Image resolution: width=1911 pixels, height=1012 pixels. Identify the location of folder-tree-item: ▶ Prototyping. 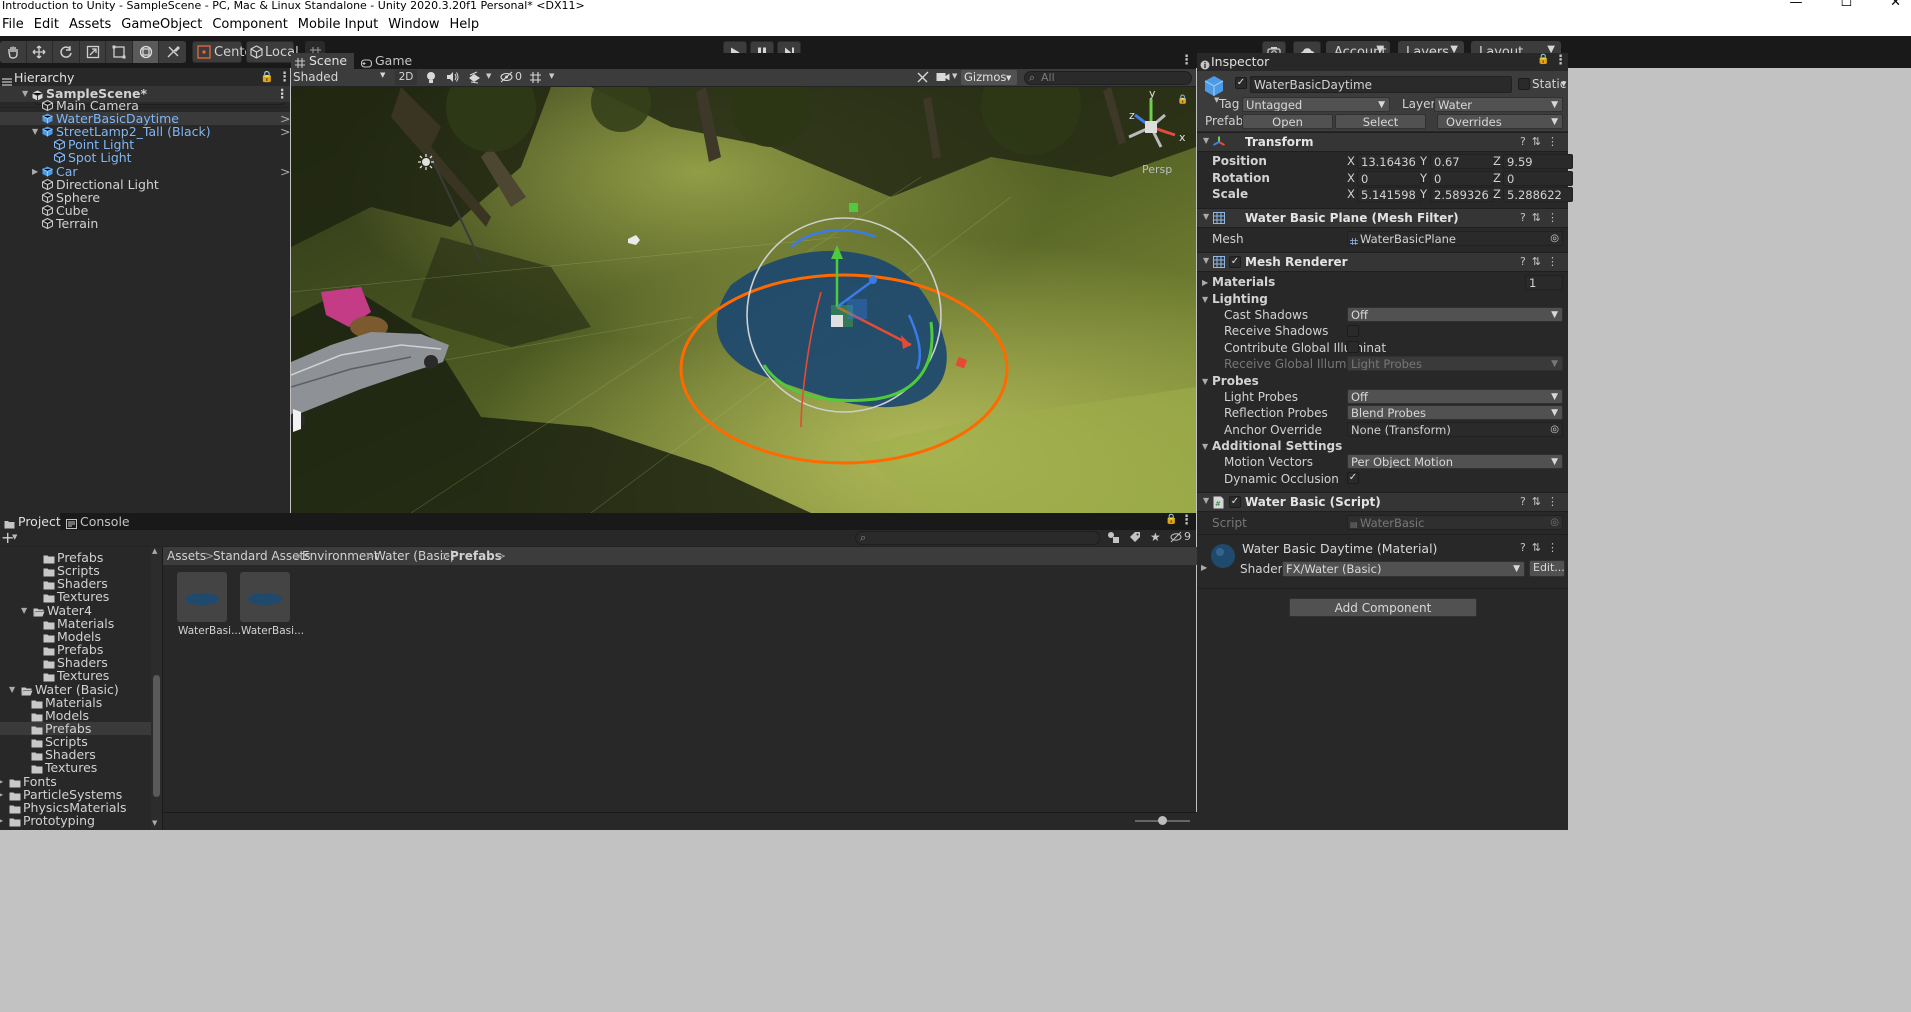
(75, 820).